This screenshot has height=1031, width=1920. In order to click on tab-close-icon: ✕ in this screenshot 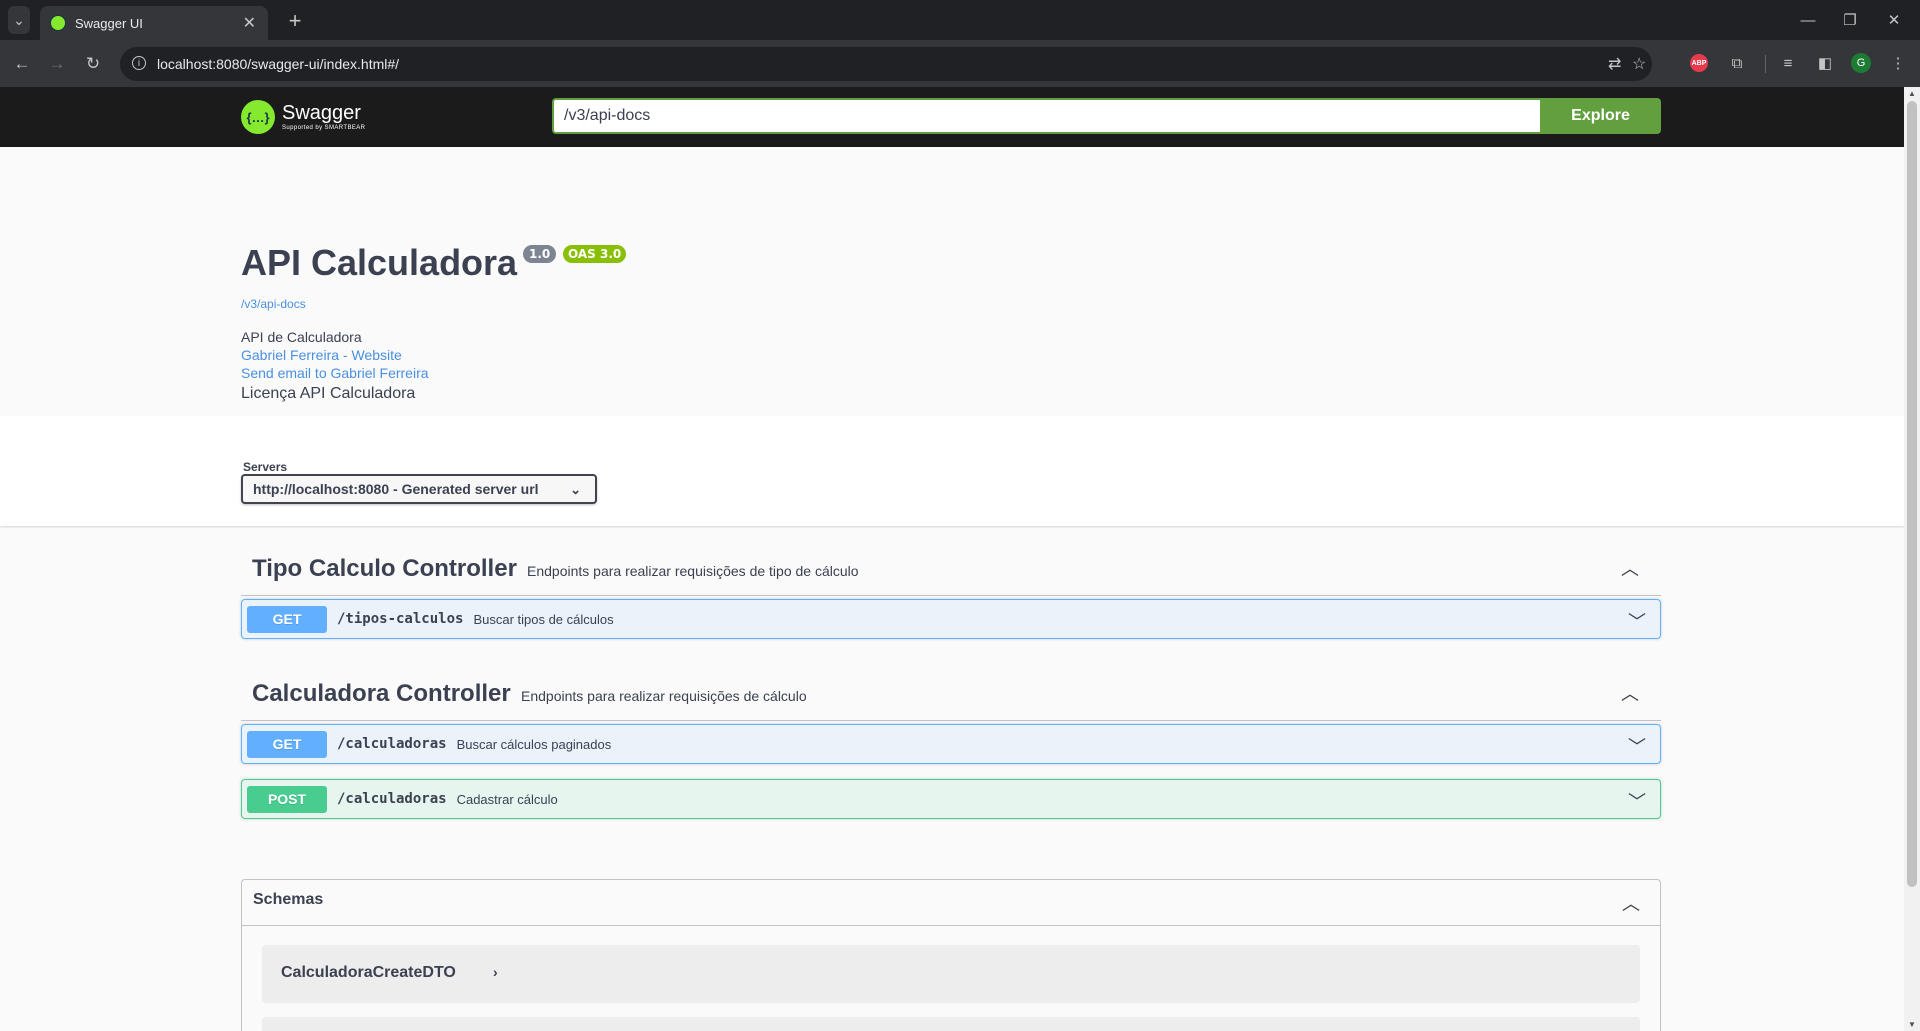, I will do `click(249, 23)`.